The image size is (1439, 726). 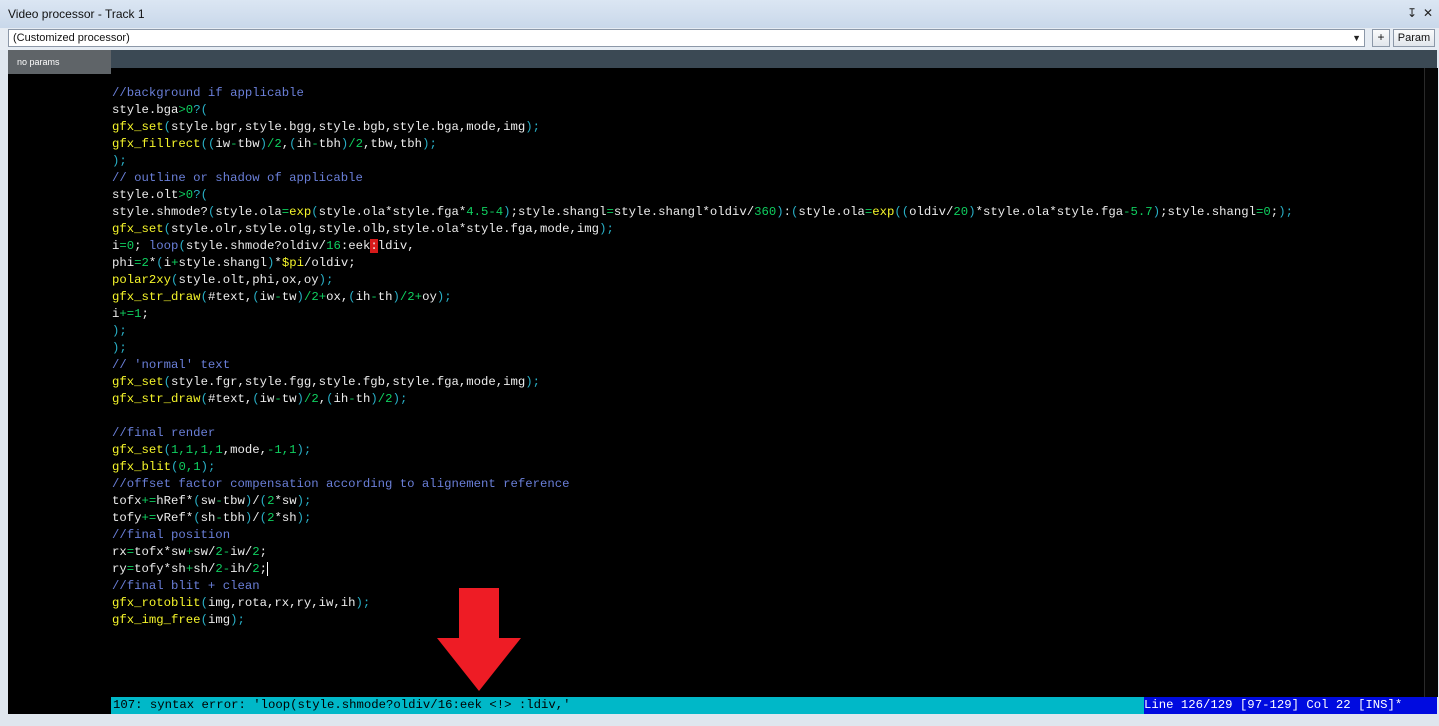 What do you see at coordinates (1428, 13) in the screenshot?
I see `close-icon: ✕` at bounding box center [1428, 13].